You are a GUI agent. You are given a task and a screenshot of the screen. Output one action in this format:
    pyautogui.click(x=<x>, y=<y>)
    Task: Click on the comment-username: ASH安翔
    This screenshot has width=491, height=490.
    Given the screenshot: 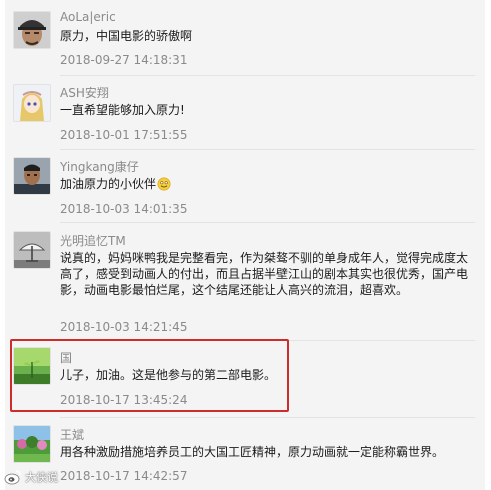 What is the action you would take?
    pyautogui.click(x=84, y=92)
    